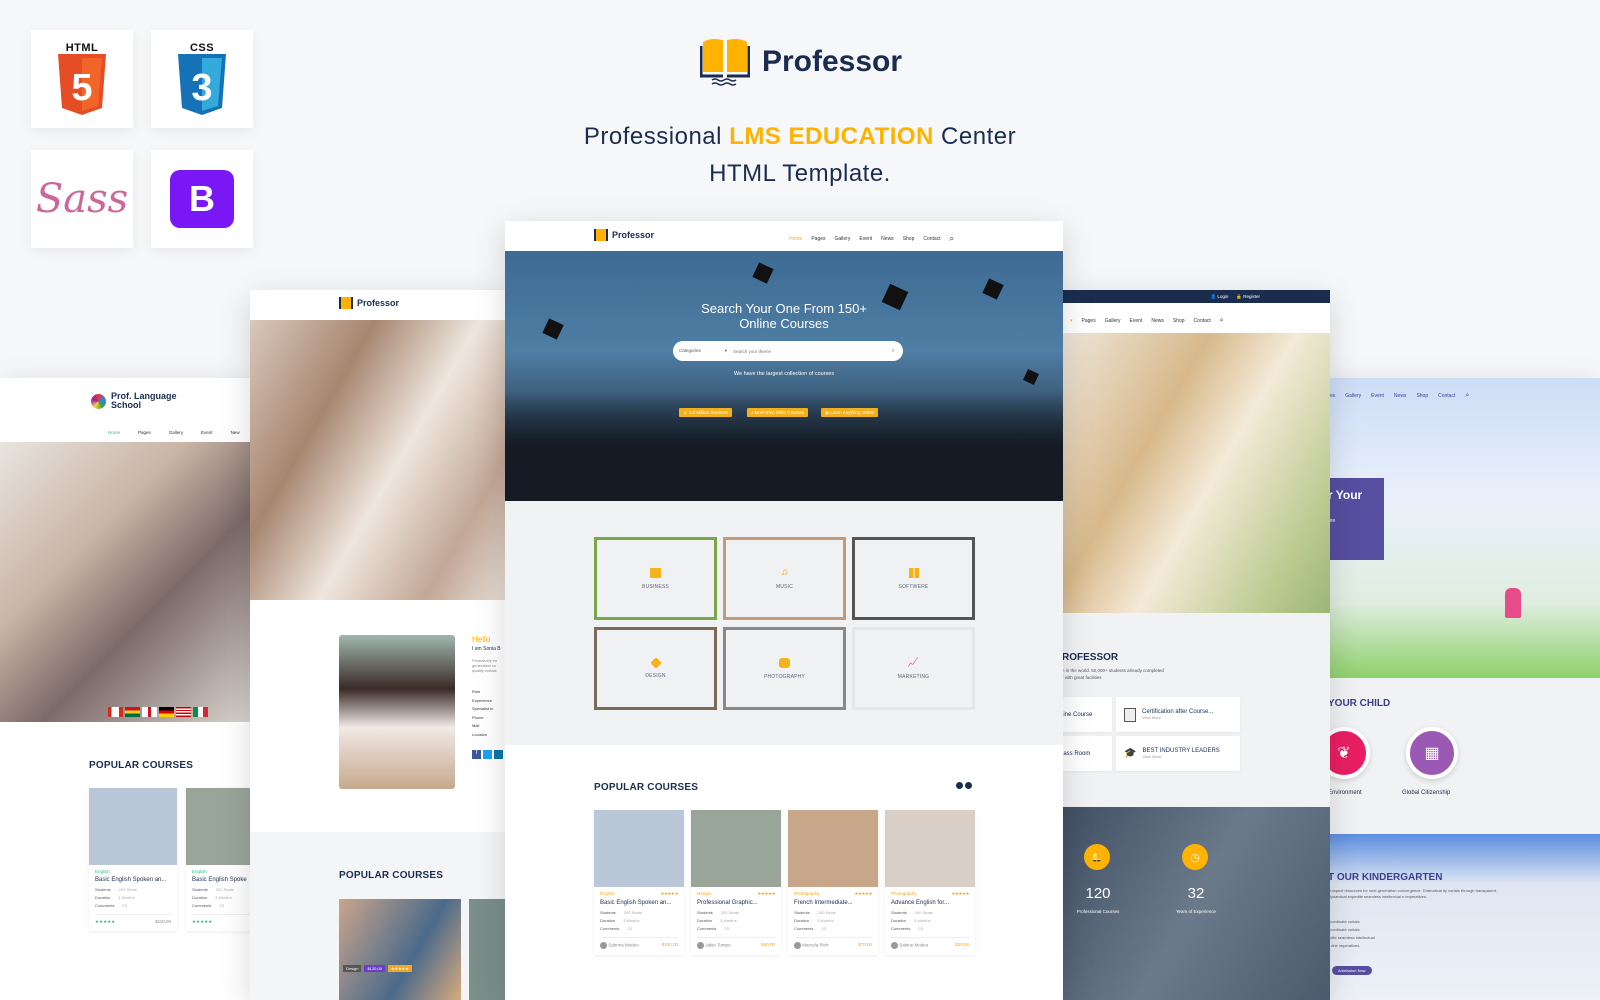 The width and height of the screenshot is (1600, 1000). Describe the element at coordinates (127, 582) in the screenshot. I see `students-photo` at that location.